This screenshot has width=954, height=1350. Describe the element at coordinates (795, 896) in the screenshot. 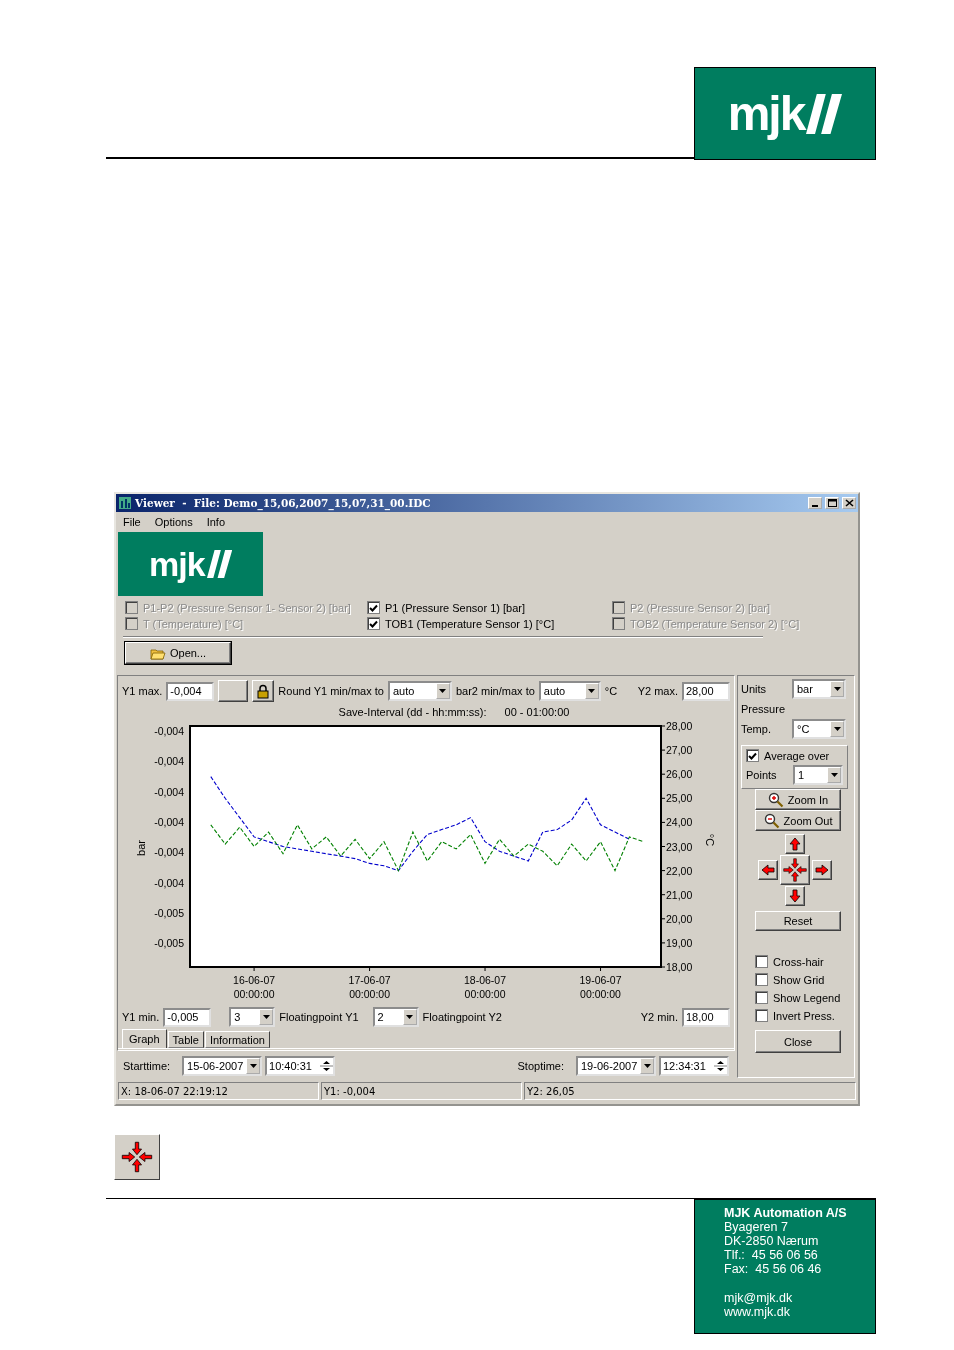

I see `pan-down-button` at that location.